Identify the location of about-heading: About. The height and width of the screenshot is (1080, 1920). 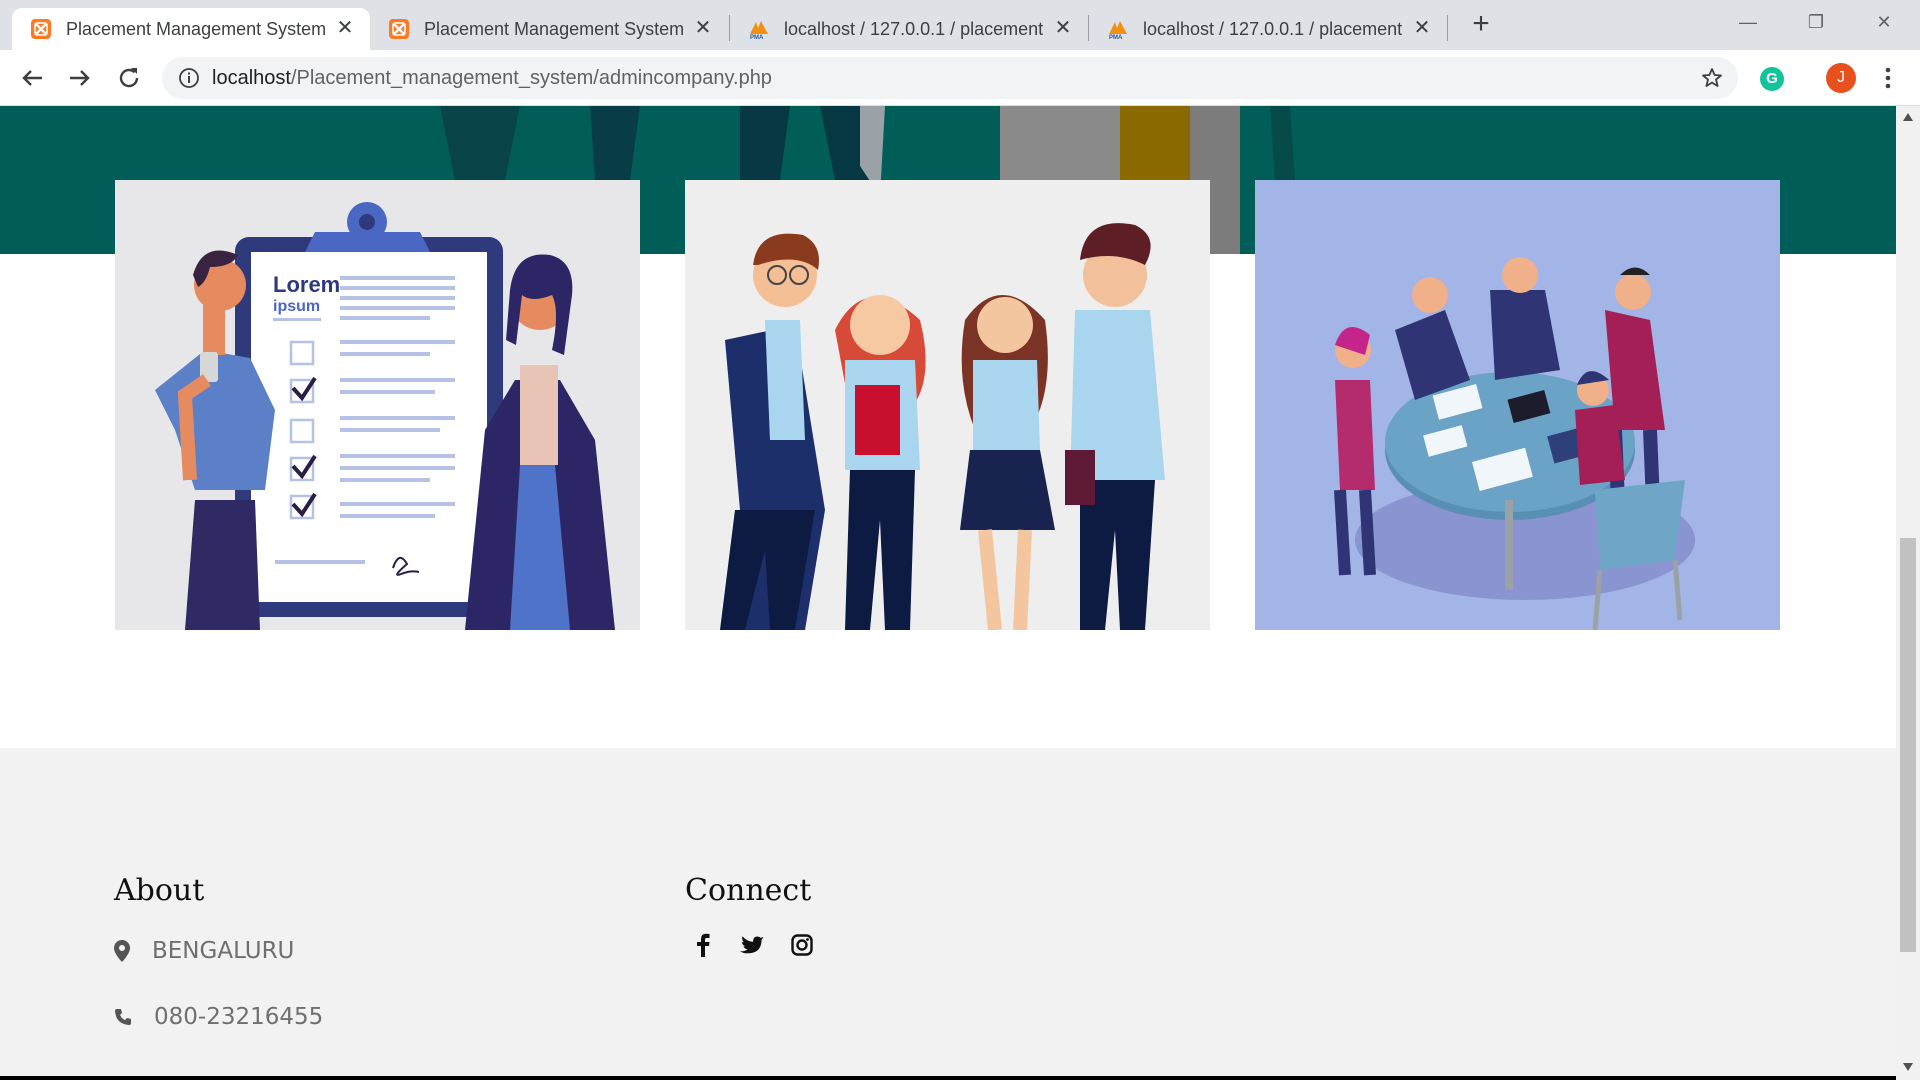
(159, 890).